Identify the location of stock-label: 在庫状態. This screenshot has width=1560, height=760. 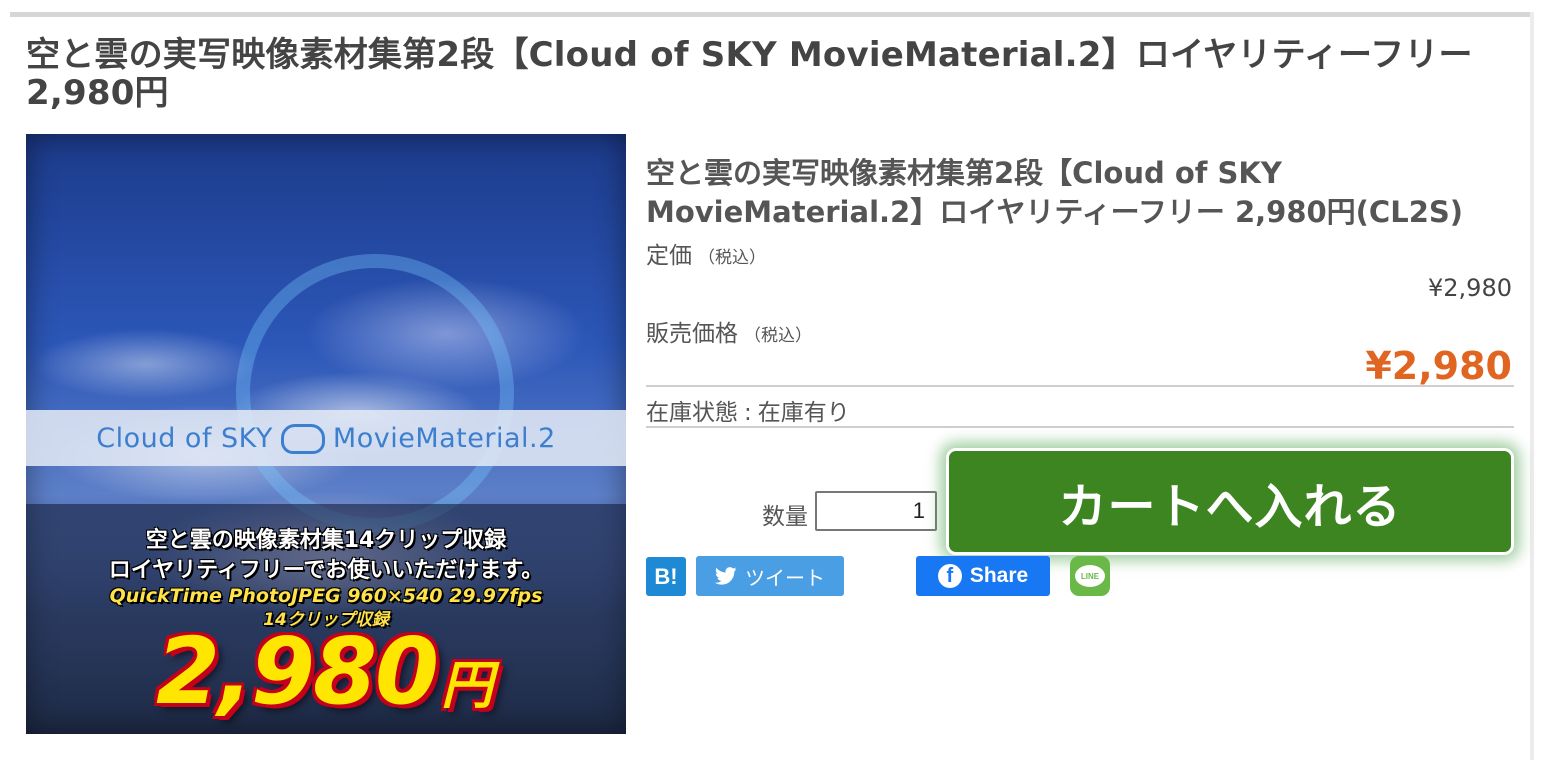
(692, 413).